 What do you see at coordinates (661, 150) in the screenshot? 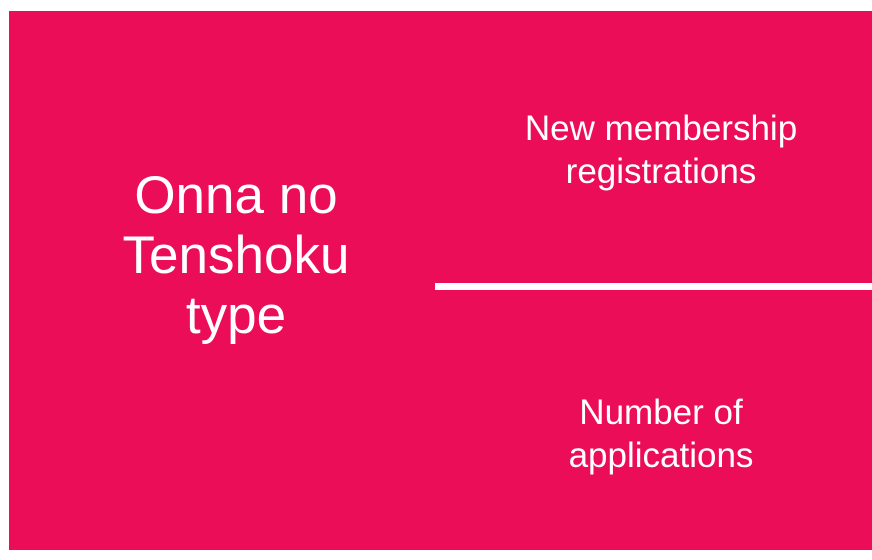
I see `metric-new-membership: New membership registrations` at bounding box center [661, 150].